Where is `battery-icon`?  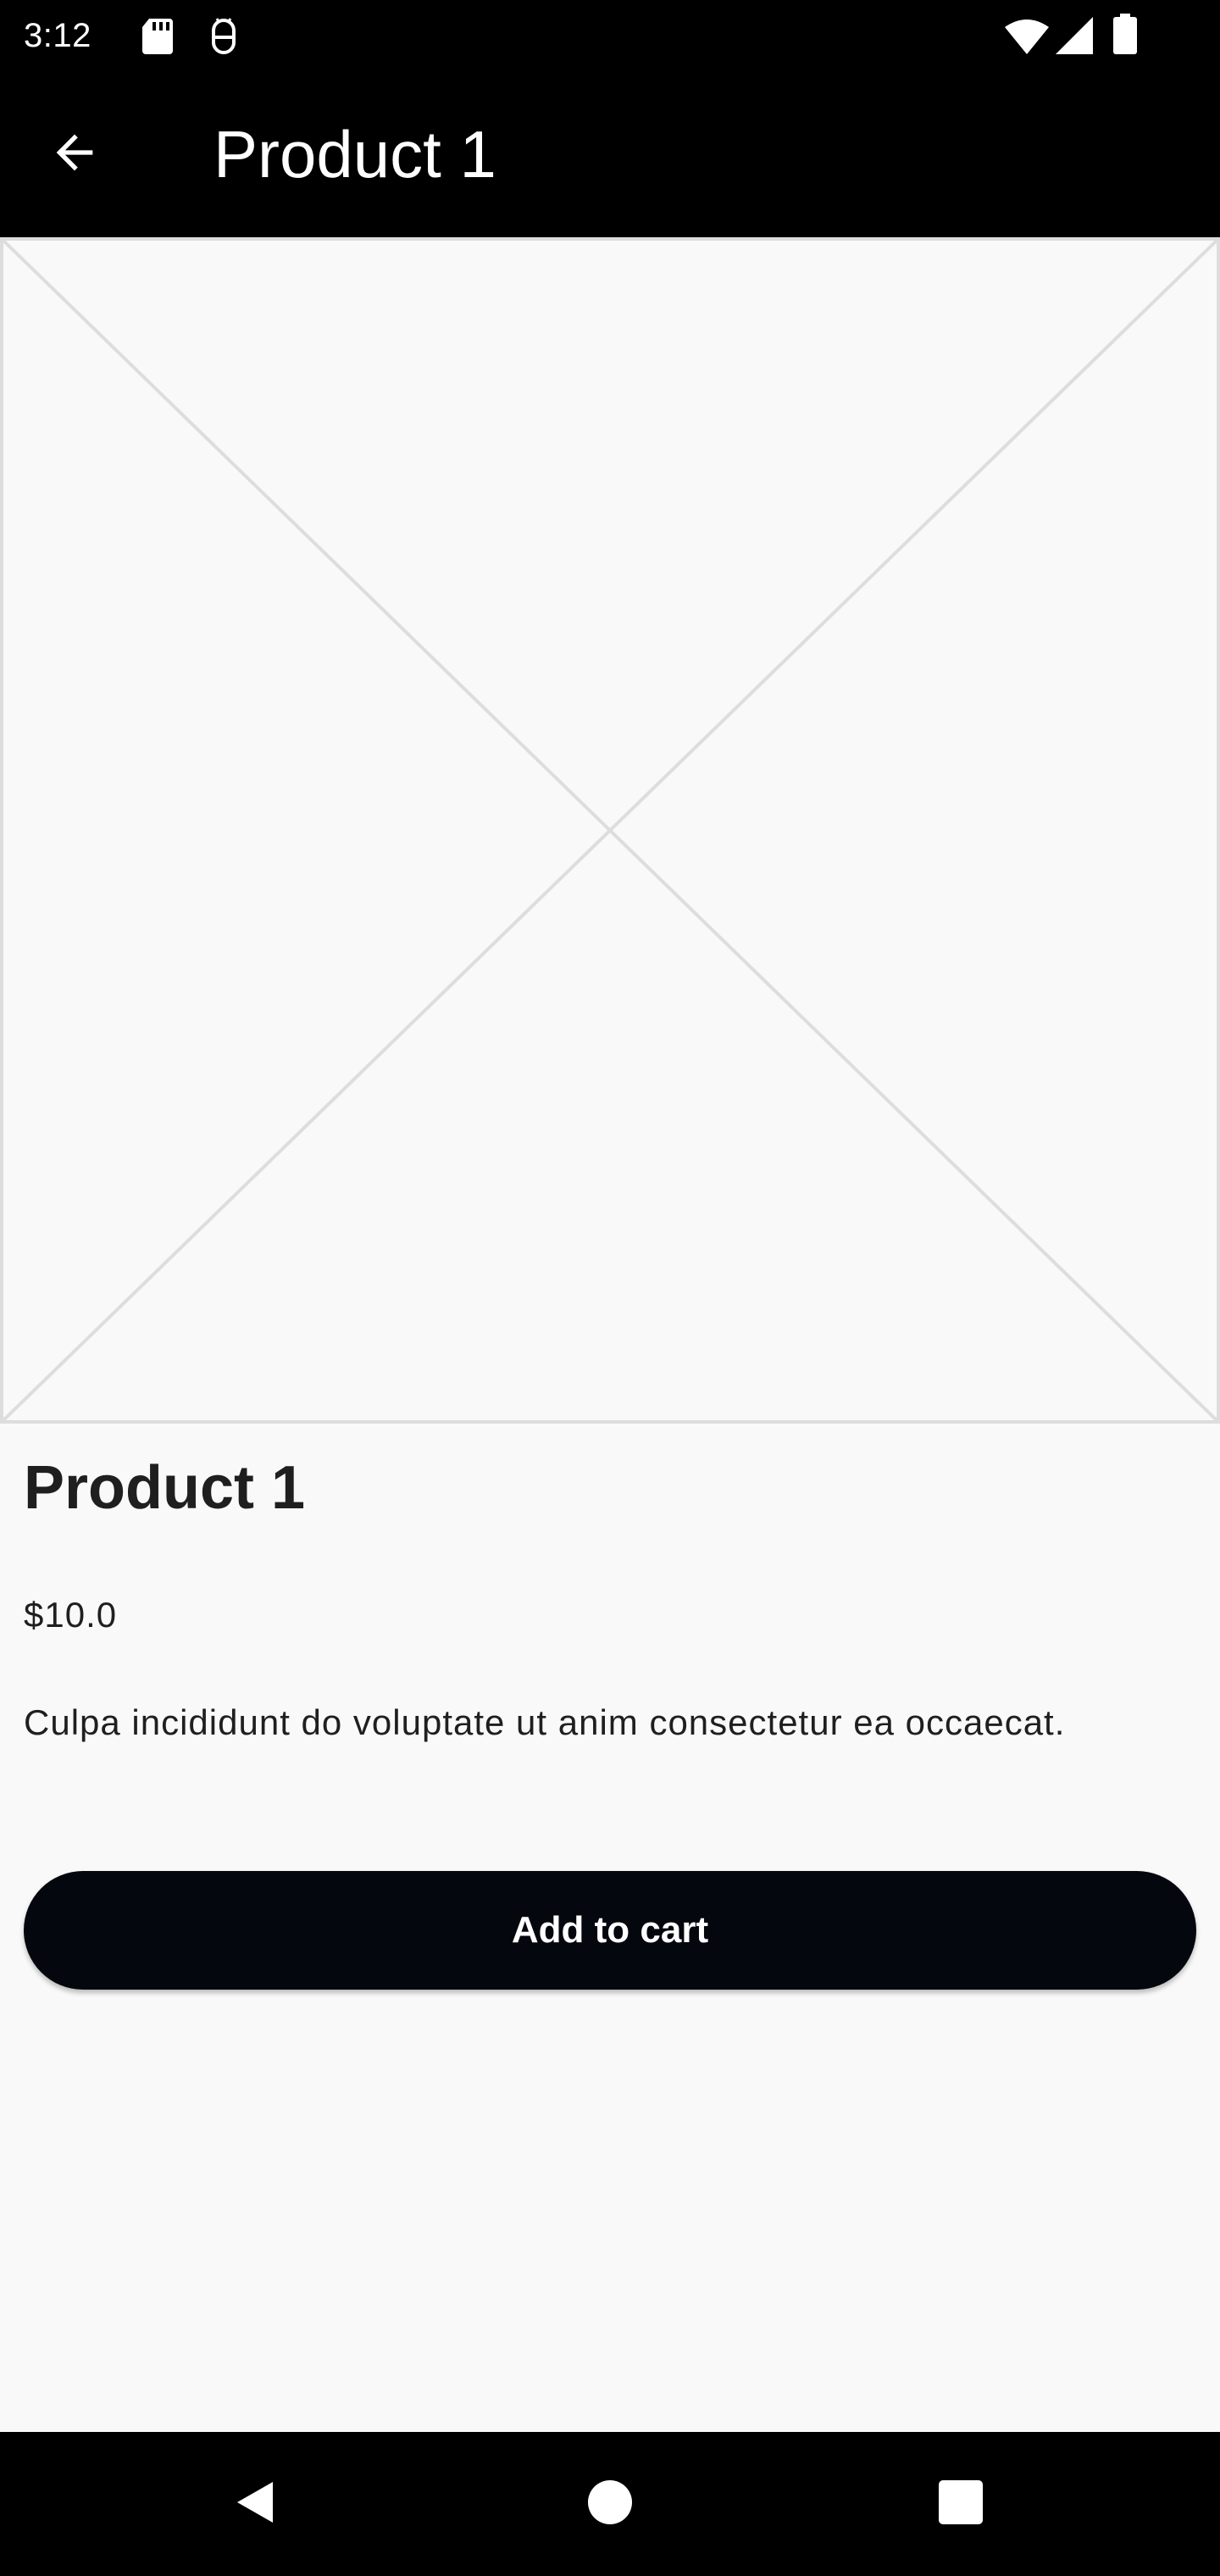 battery-icon is located at coordinates (1125, 36).